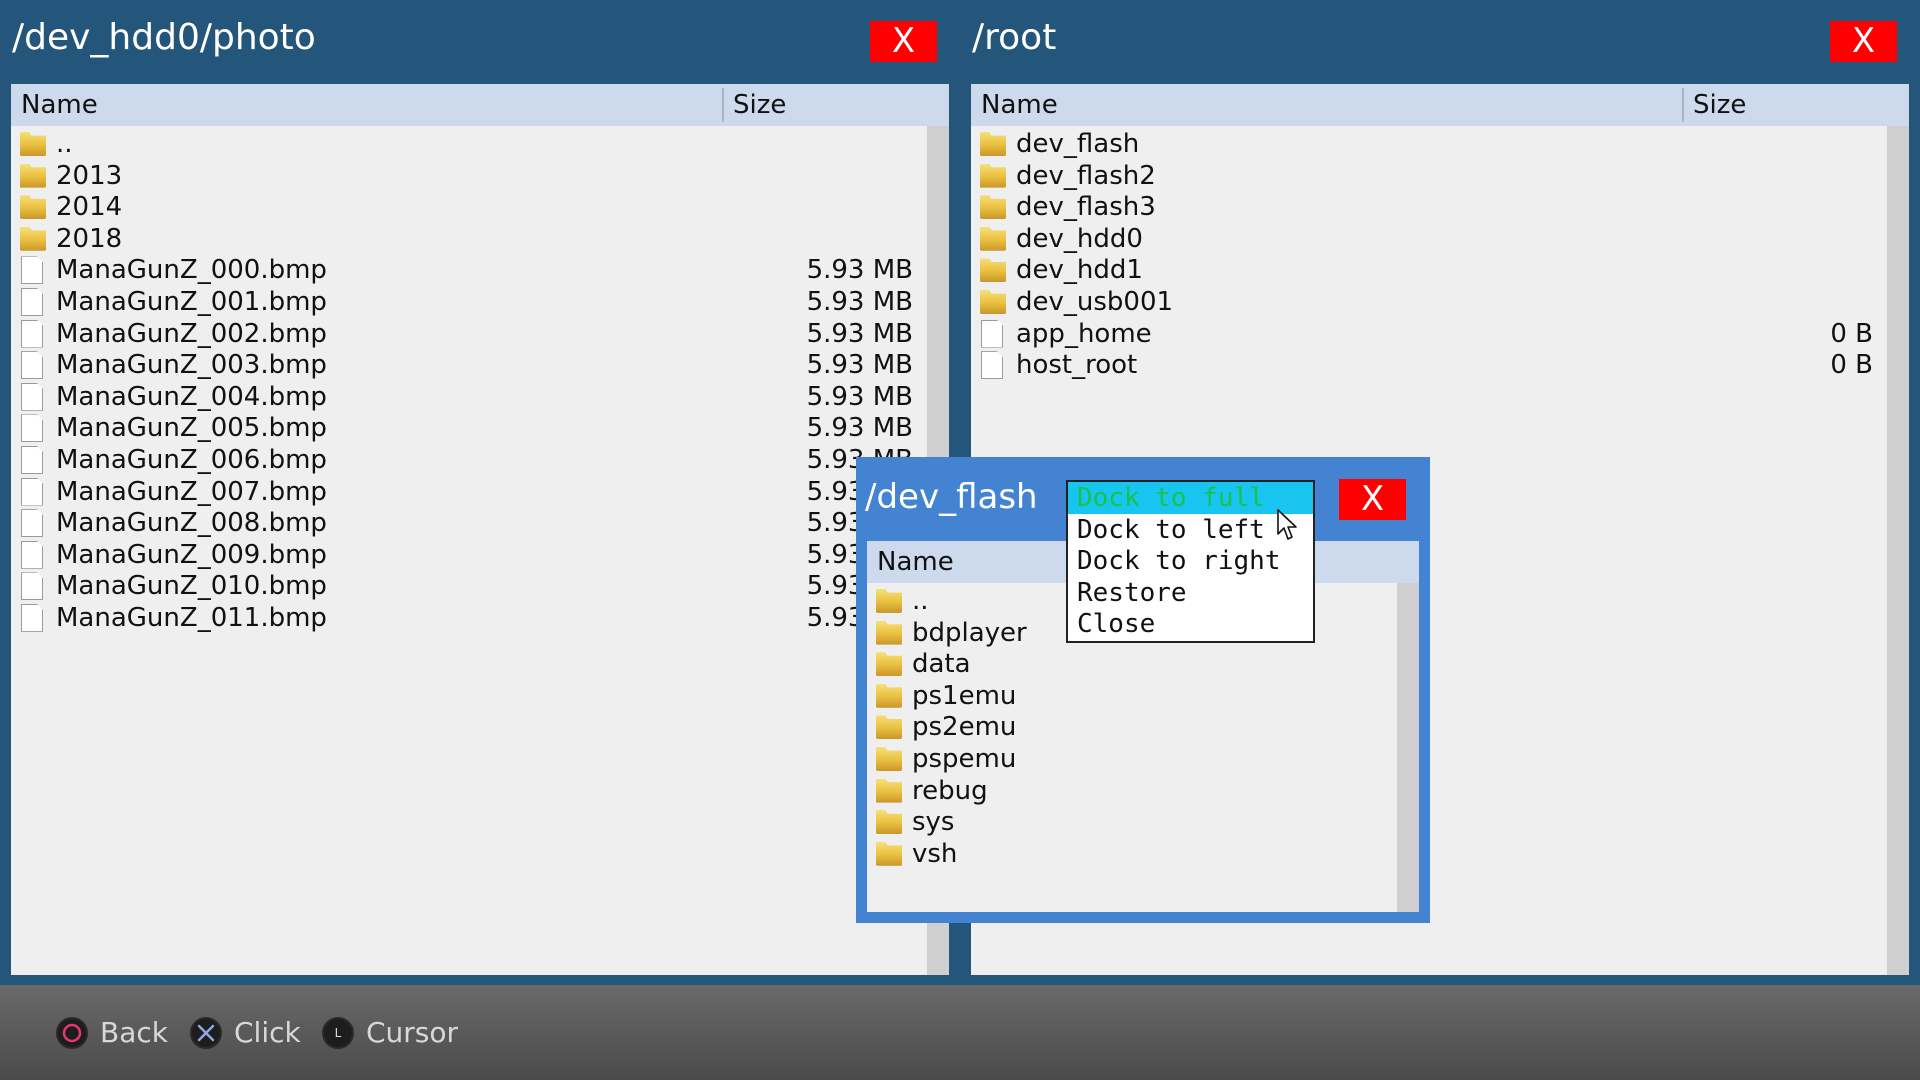 The height and width of the screenshot is (1080, 1920). Describe the element at coordinates (191, 428) in the screenshot. I see `row-name: ManaGunZ_005.bmp` at that location.